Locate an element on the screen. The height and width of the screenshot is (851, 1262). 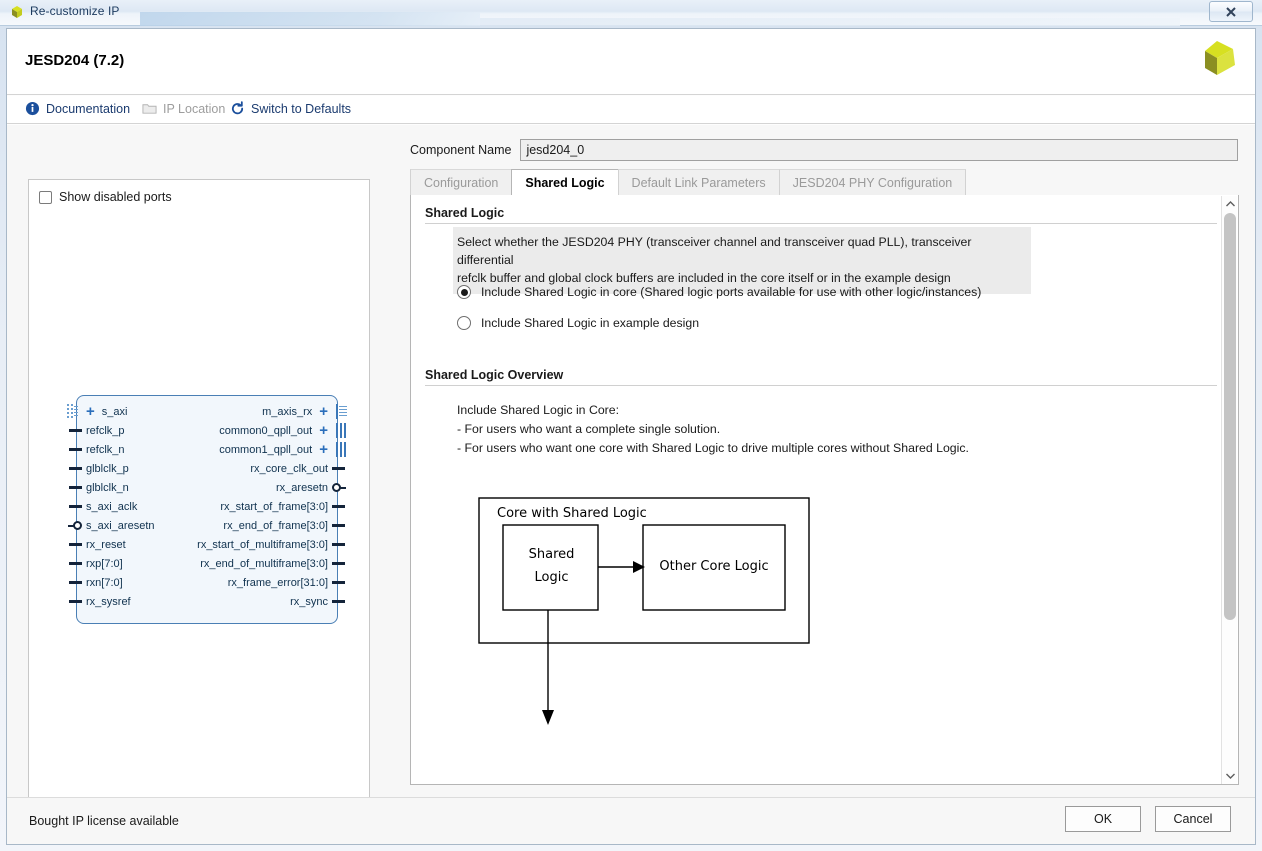
port-label: rx_end_of_frame[3:0] is located at coordinates (275, 525).